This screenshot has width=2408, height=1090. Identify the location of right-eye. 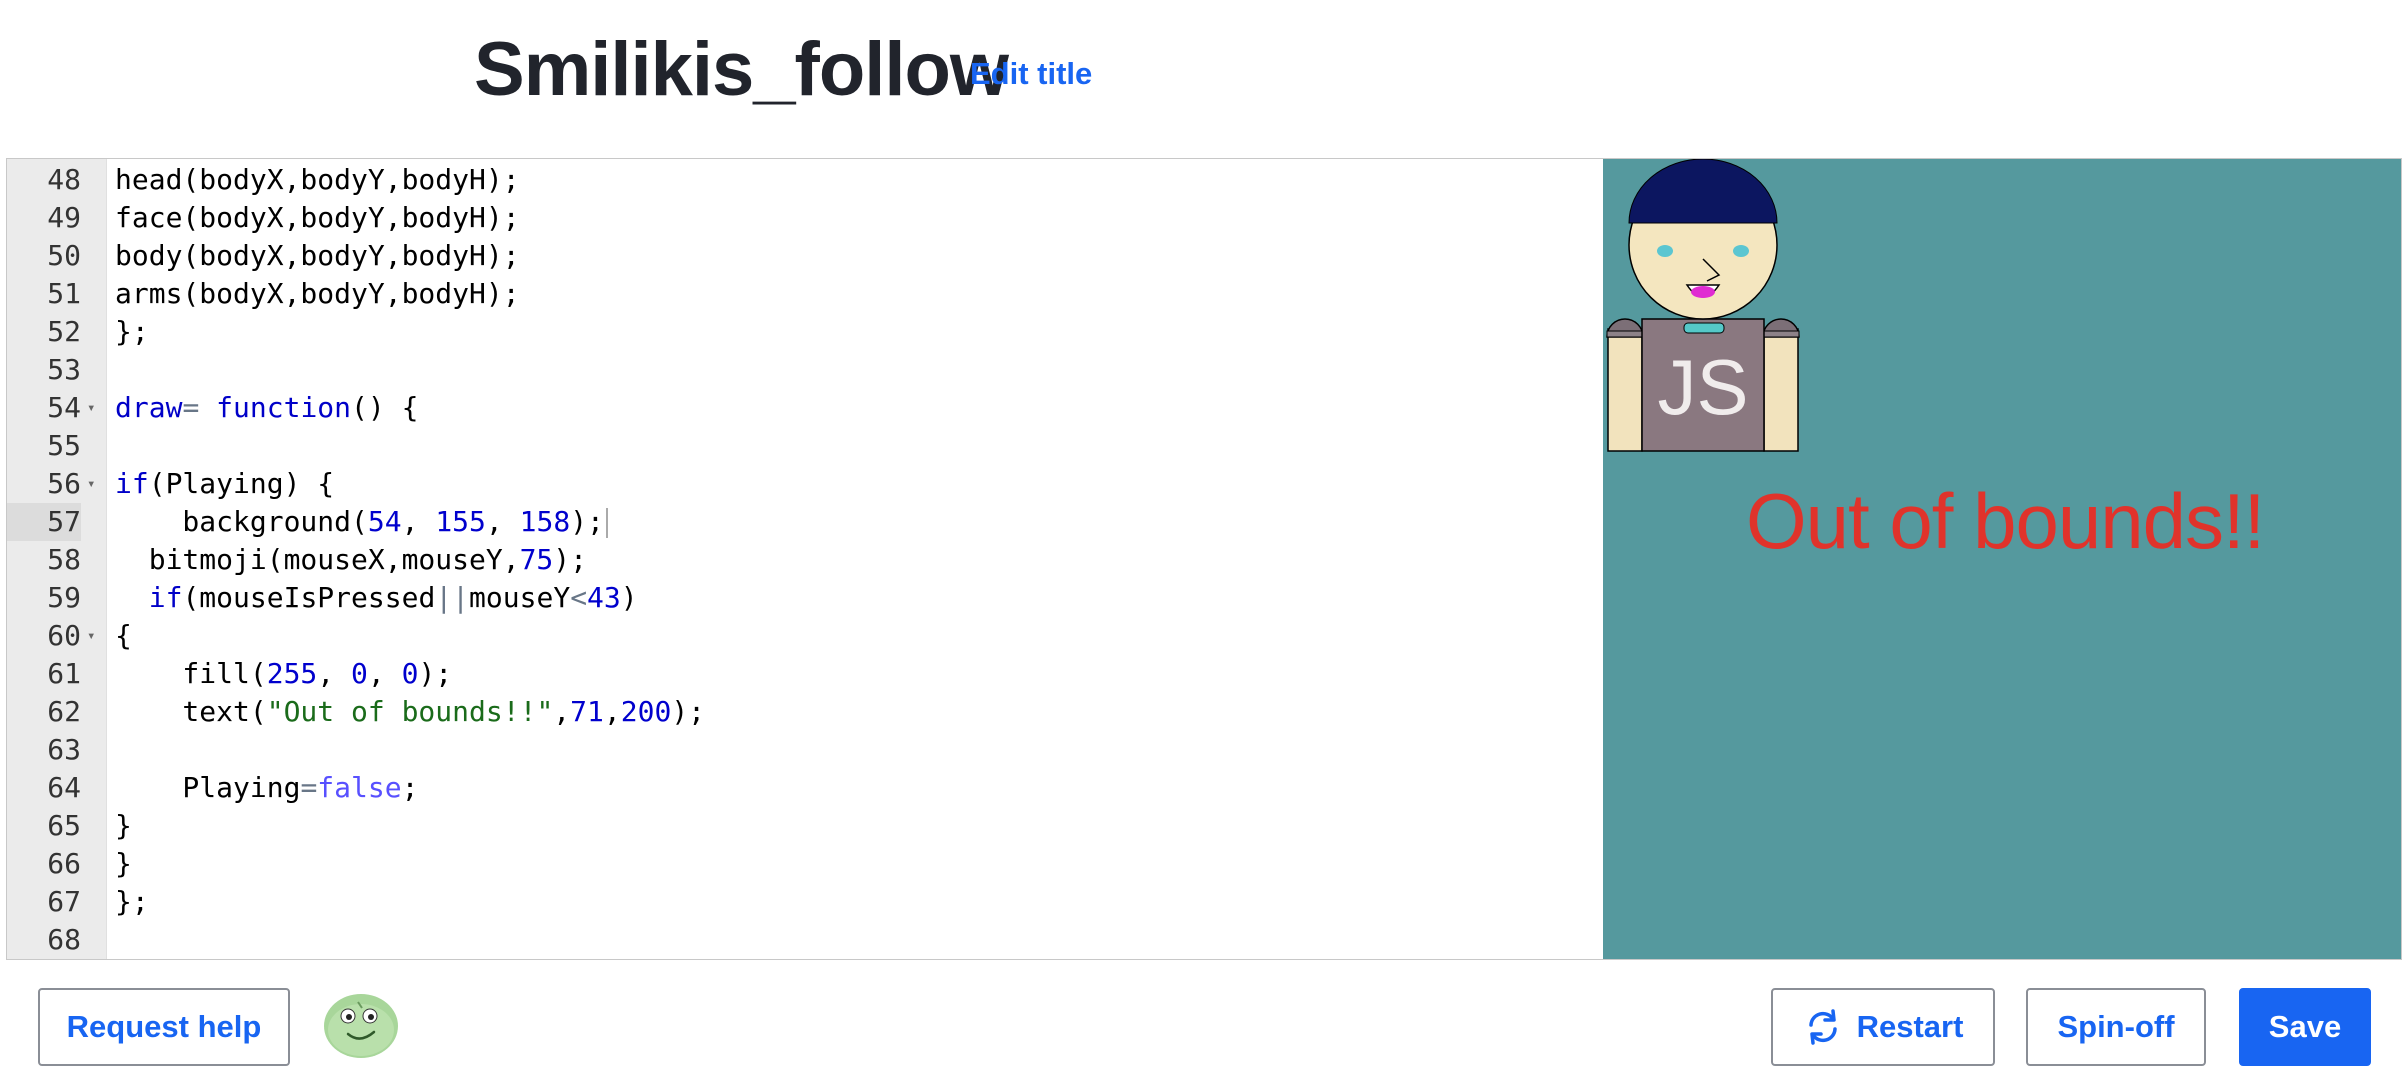
(1741, 251).